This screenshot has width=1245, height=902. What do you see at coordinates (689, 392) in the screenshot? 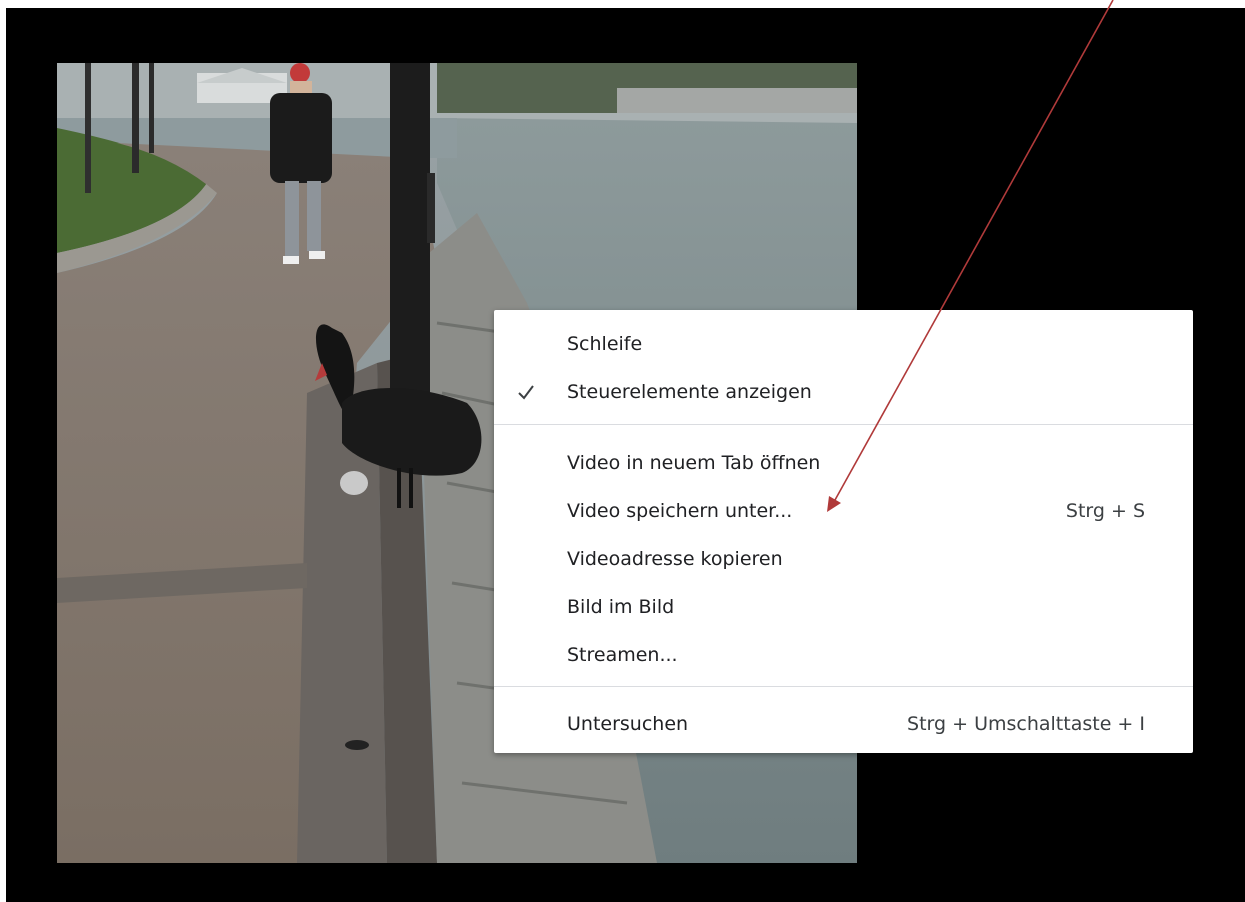
I see `menu-item-label: Steuerelemente anzeigen` at bounding box center [689, 392].